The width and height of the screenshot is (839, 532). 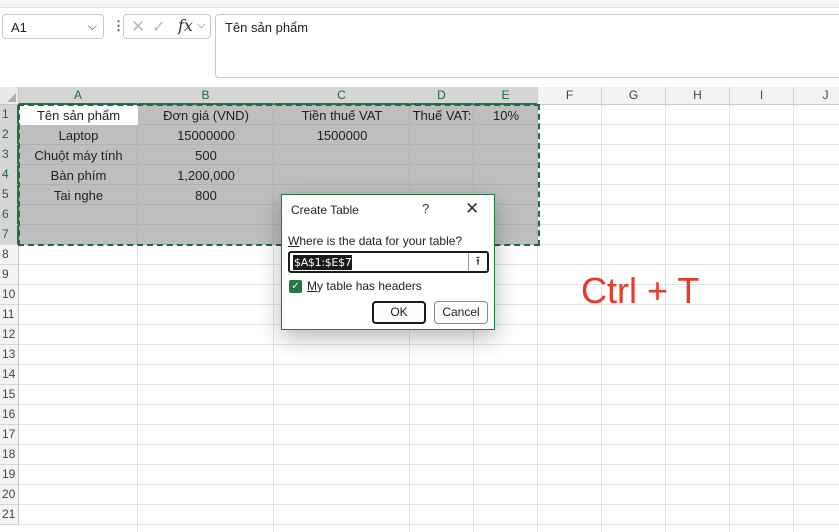 I want to click on column-header-j: J, so click(x=816, y=96).